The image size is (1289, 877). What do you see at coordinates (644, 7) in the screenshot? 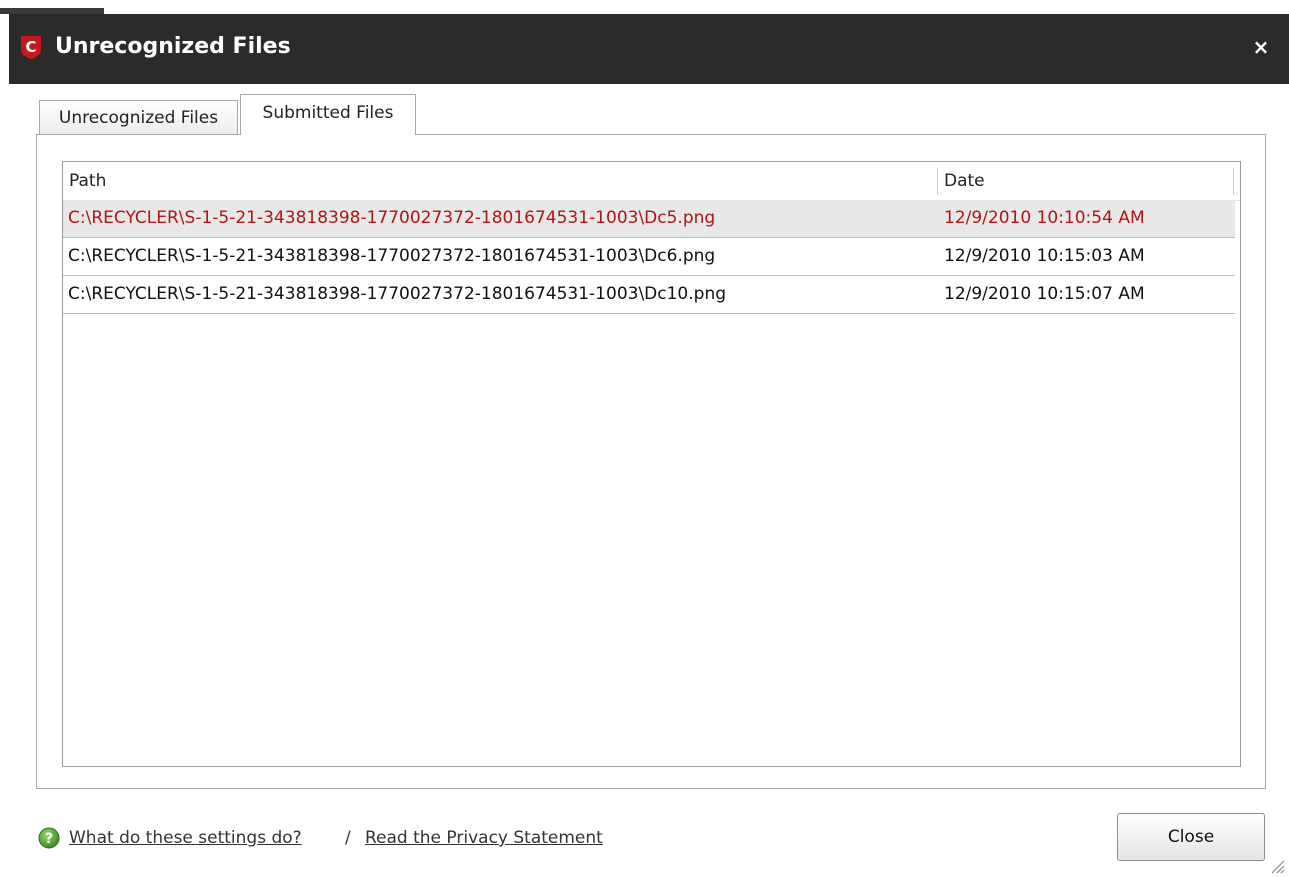
I see `background-strip` at bounding box center [644, 7].